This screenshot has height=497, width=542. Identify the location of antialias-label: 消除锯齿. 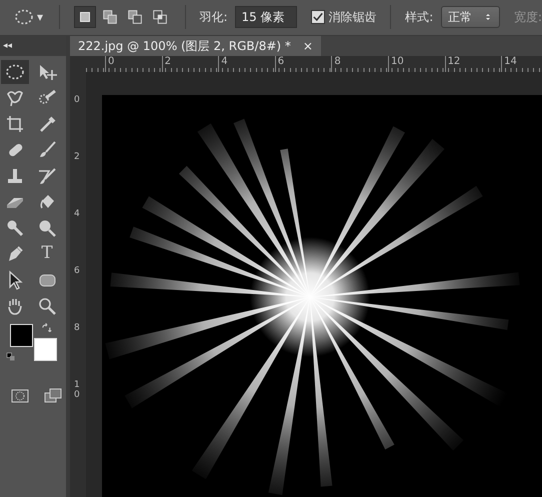
(352, 17).